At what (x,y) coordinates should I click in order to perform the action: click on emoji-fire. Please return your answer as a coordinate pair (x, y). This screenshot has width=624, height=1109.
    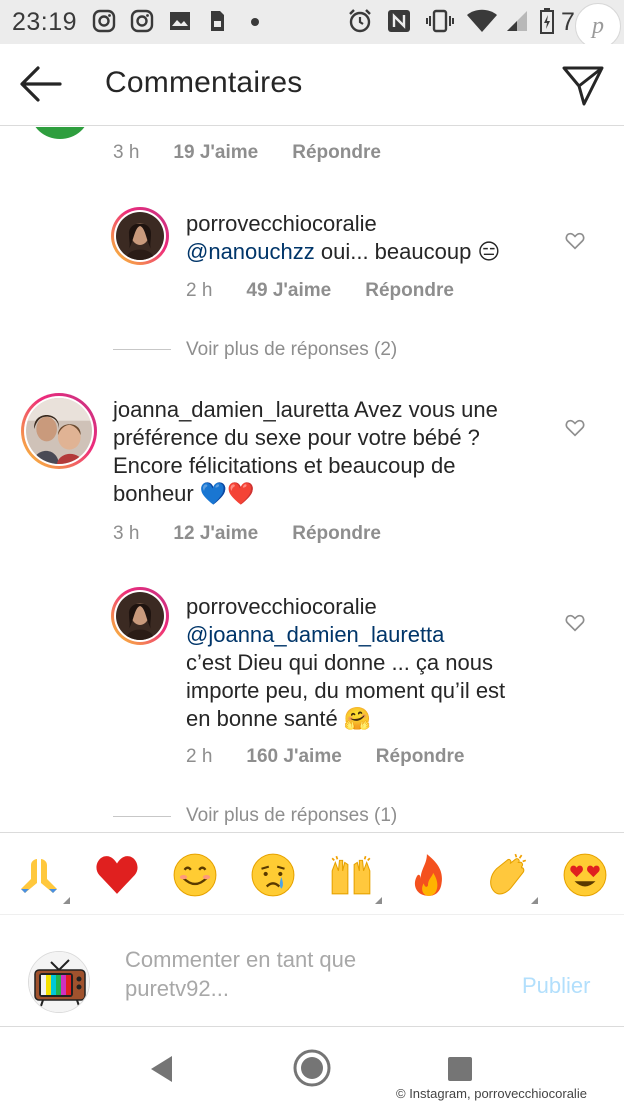
    Looking at the image, I should click on (429, 875).